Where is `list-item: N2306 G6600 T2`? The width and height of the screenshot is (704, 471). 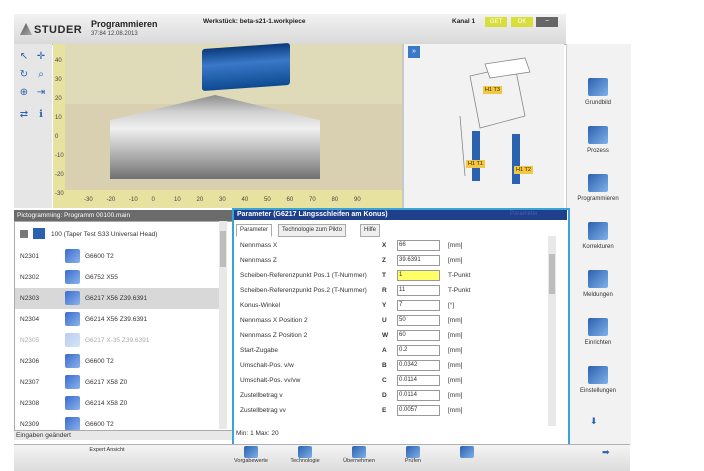 list-item: N2306 G6600 T2 is located at coordinates (121, 361).